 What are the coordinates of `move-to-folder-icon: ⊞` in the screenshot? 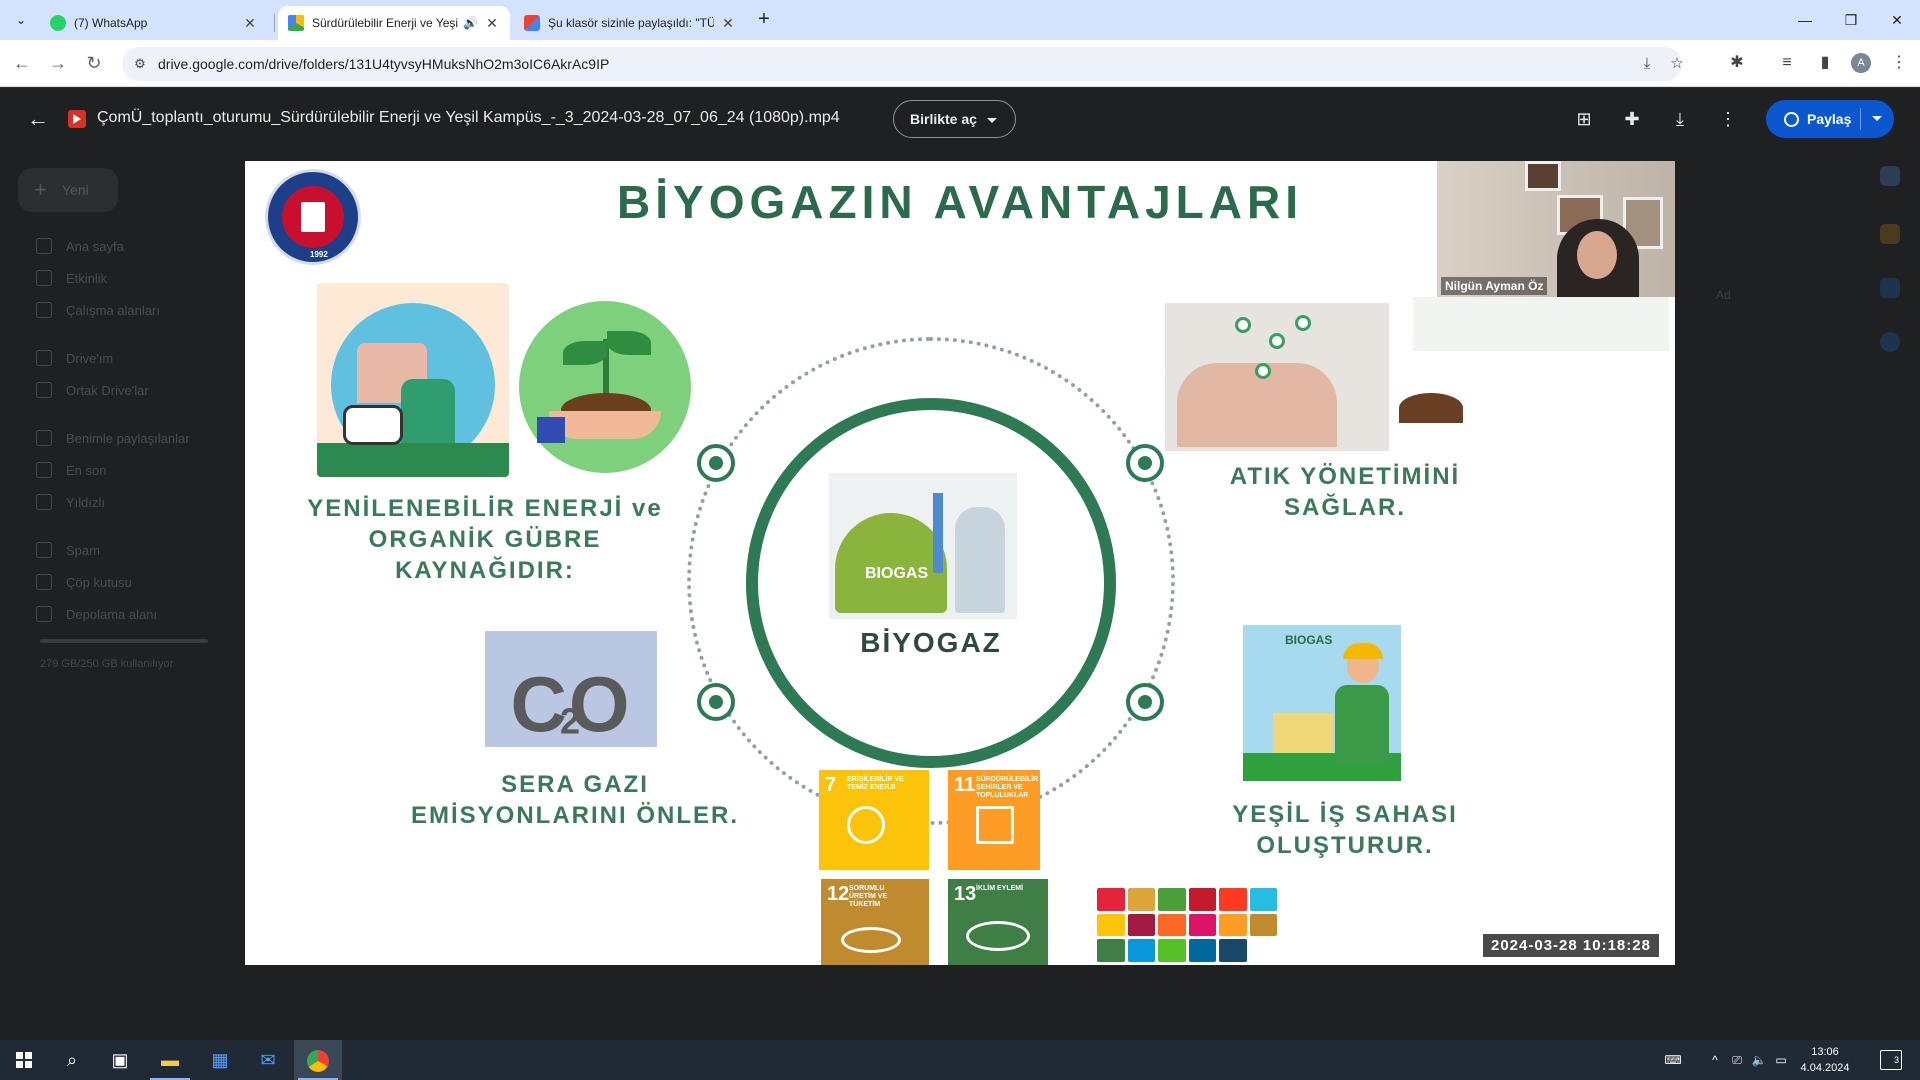 It's located at (1584, 119).